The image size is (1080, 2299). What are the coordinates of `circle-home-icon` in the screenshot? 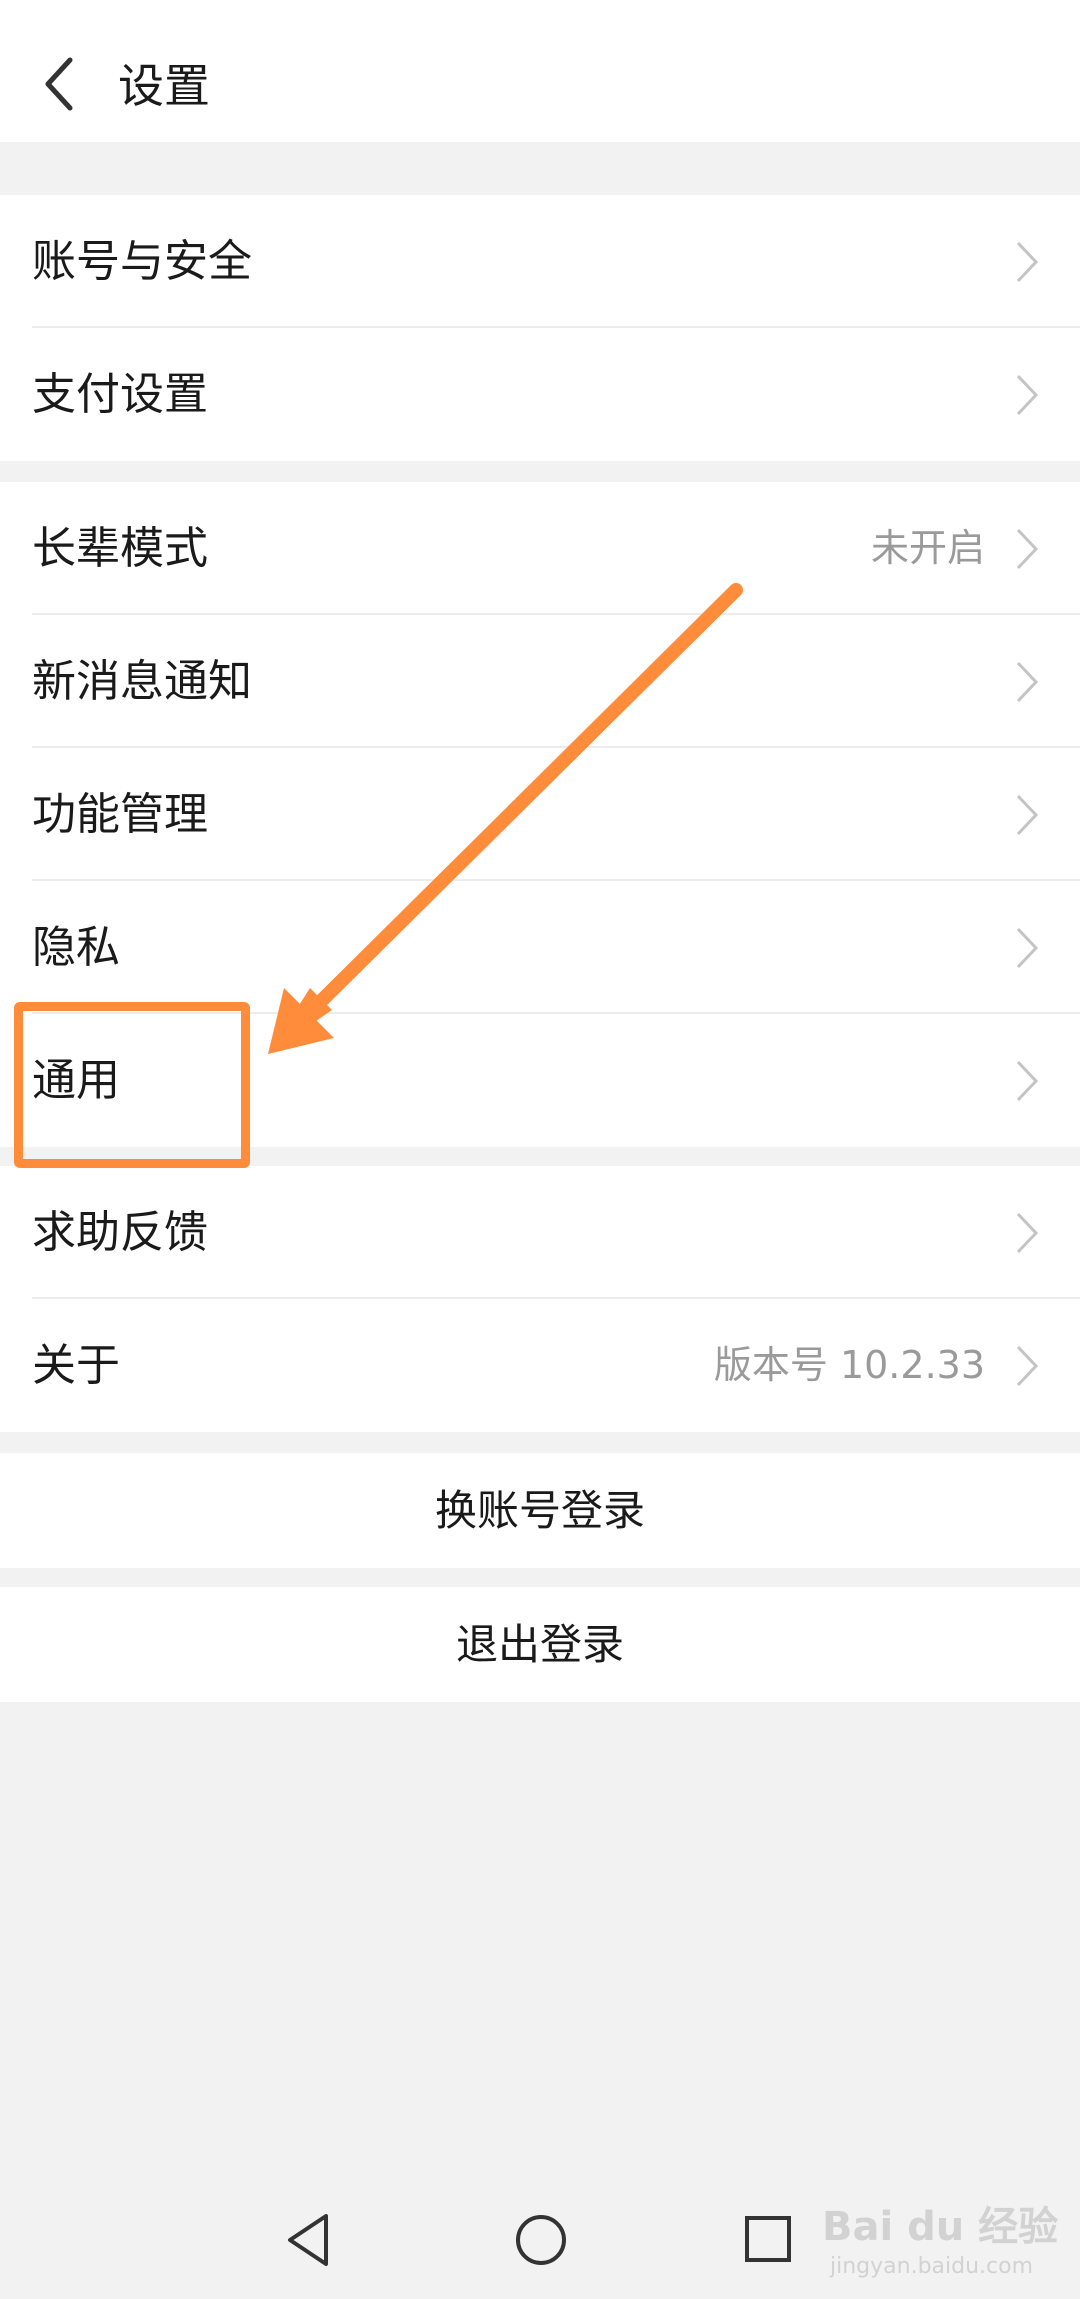 It's located at (541, 2240).